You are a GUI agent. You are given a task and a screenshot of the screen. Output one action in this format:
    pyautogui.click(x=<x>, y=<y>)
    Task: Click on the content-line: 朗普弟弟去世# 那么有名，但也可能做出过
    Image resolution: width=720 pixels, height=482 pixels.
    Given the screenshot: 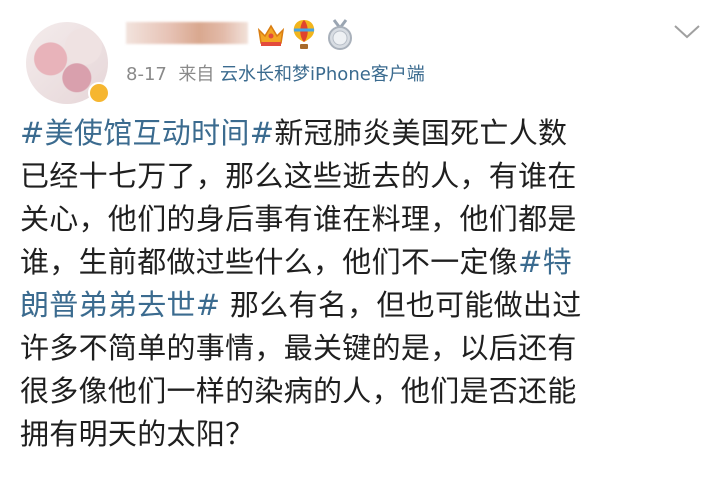 What is the action you would take?
    pyautogui.click(x=365, y=305)
    